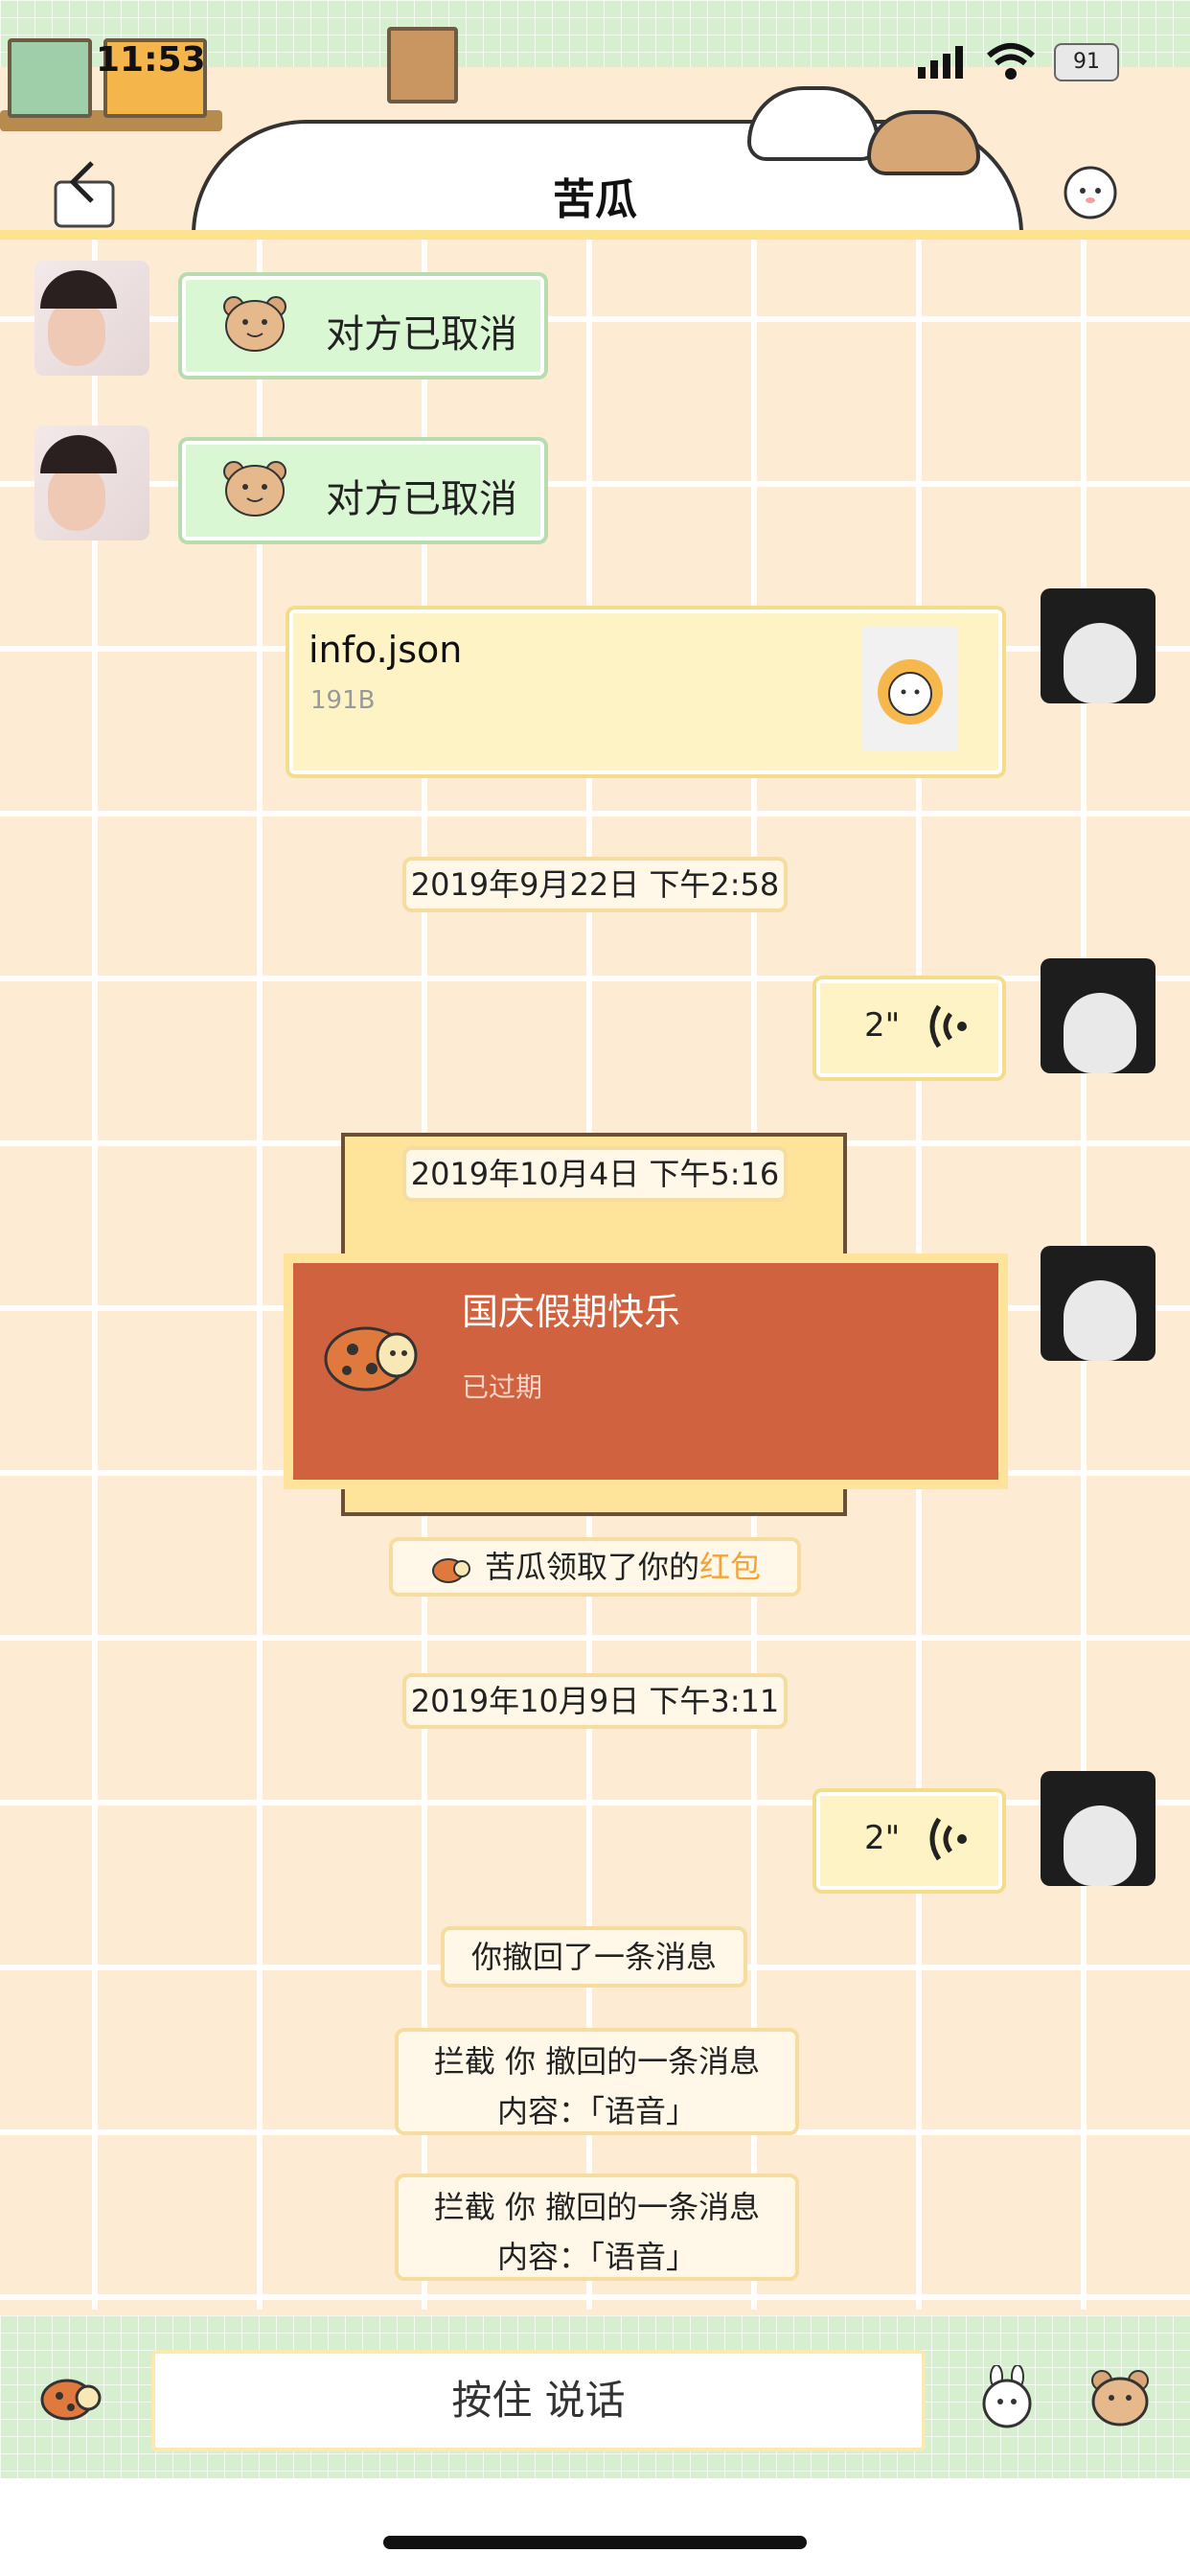  Describe the element at coordinates (539, 2400) in the screenshot. I see `hold-to-talk-button: 按住 说话` at that location.